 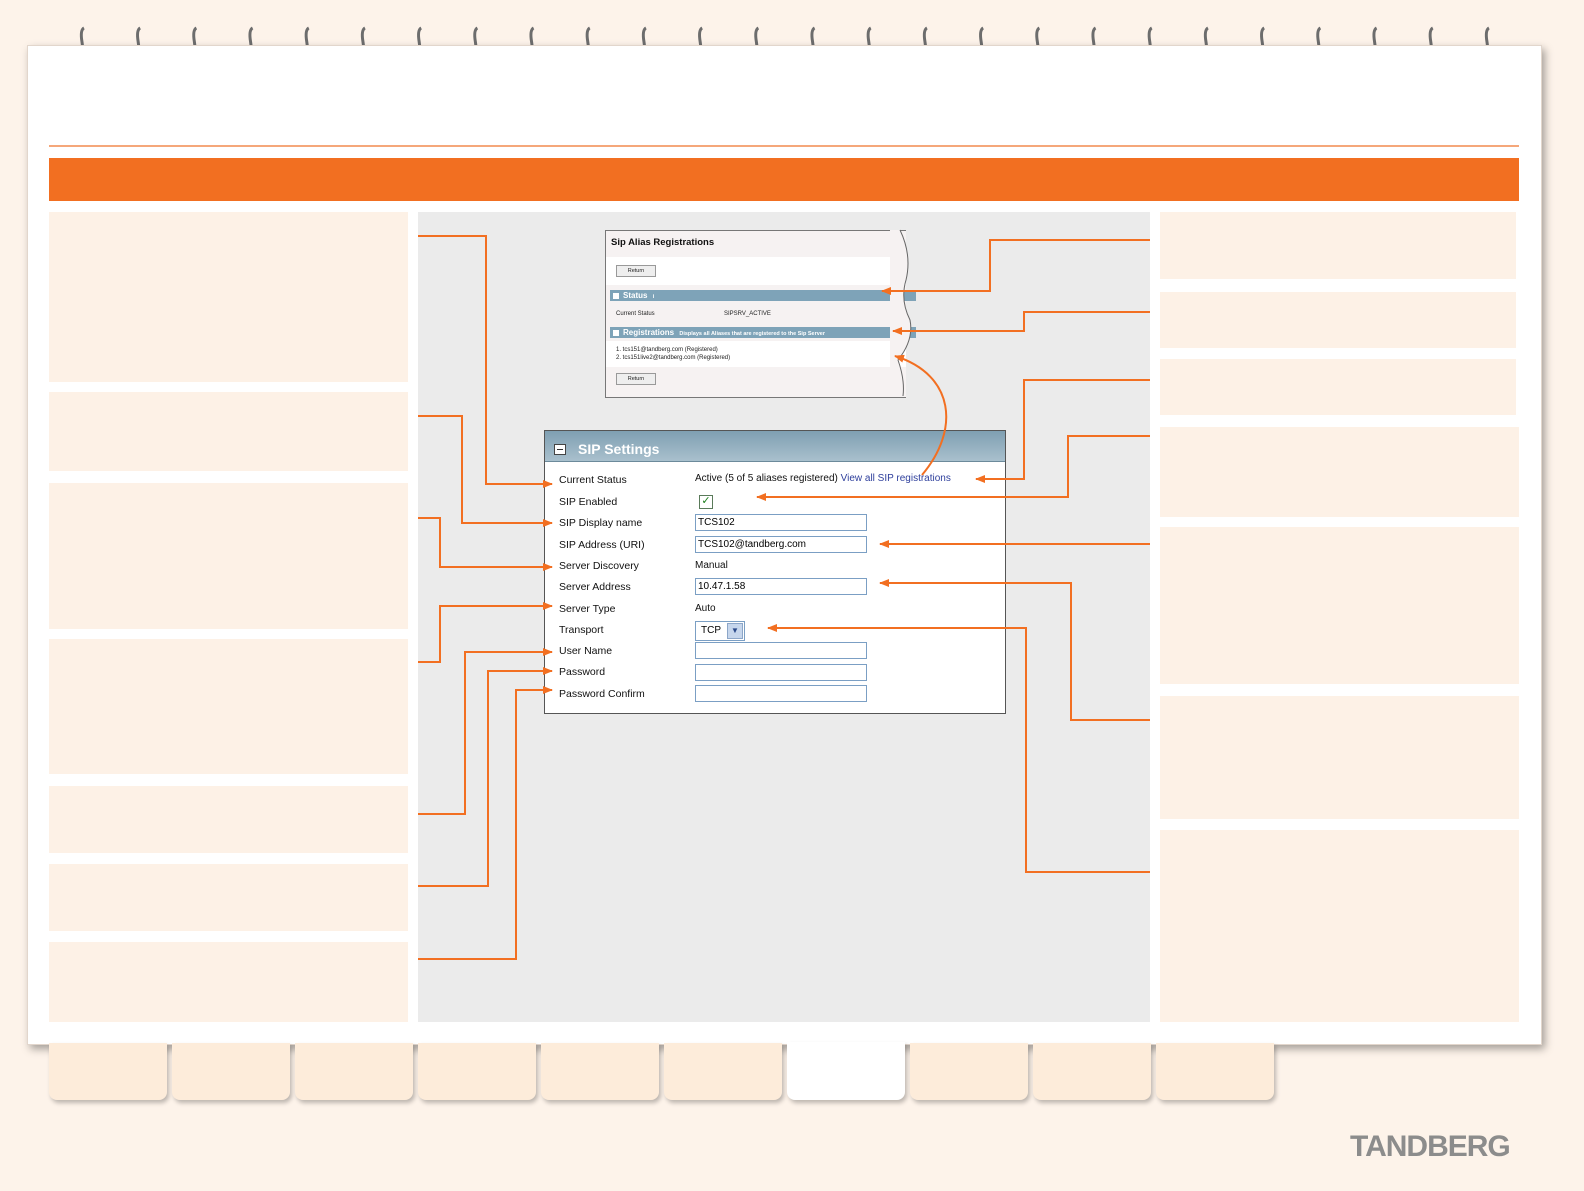 What do you see at coordinates (586, 651) in the screenshot?
I see `user-name-label: User Name` at bounding box center [586, 651].